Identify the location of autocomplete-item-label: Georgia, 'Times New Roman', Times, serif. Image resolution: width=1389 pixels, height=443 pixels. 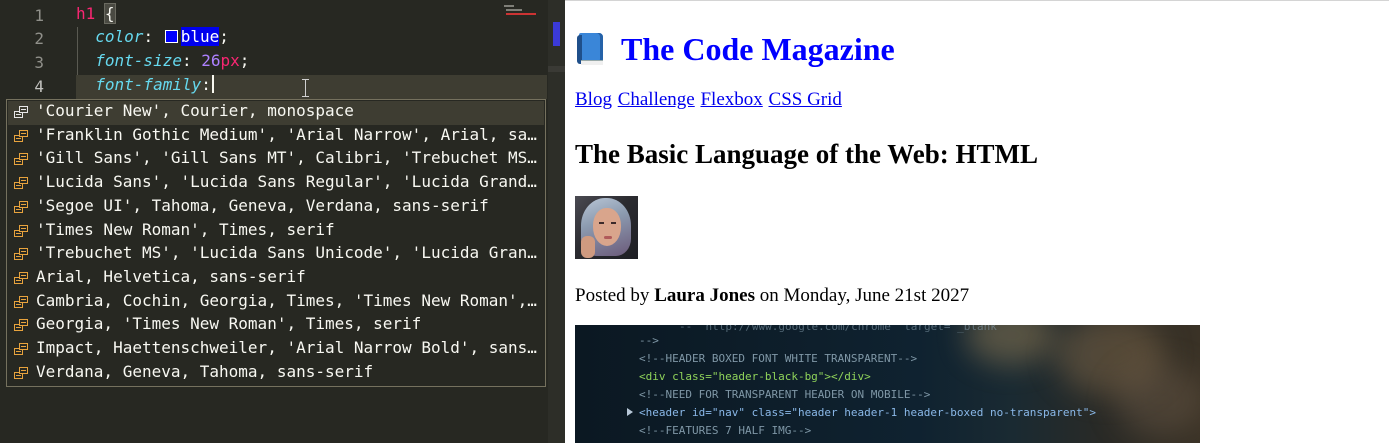
(229, 324).